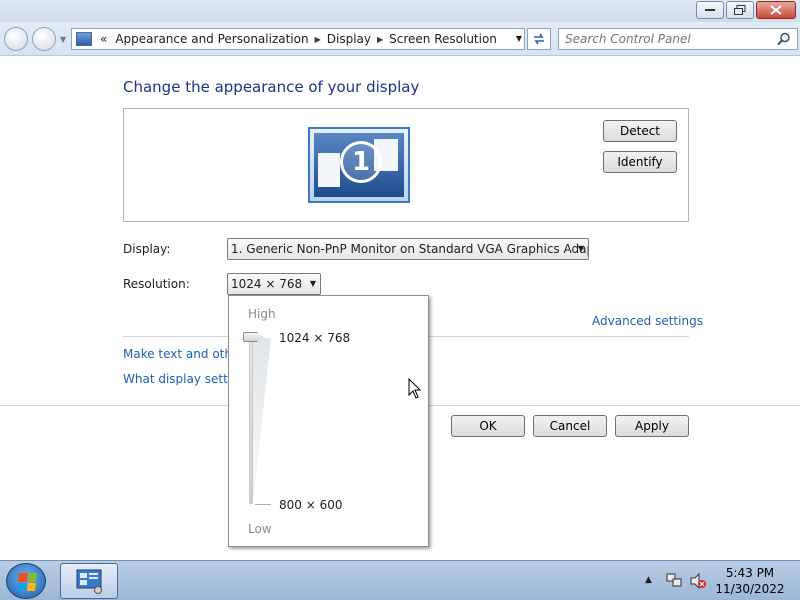 This screenshot has width=800, height=600. I want to click on close-button, so click(776, 10).